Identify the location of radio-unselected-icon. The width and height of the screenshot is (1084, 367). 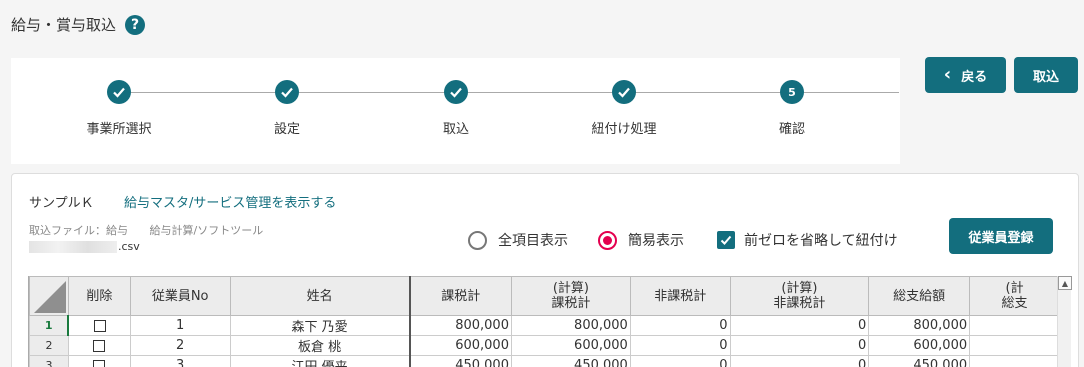
(477, 240).